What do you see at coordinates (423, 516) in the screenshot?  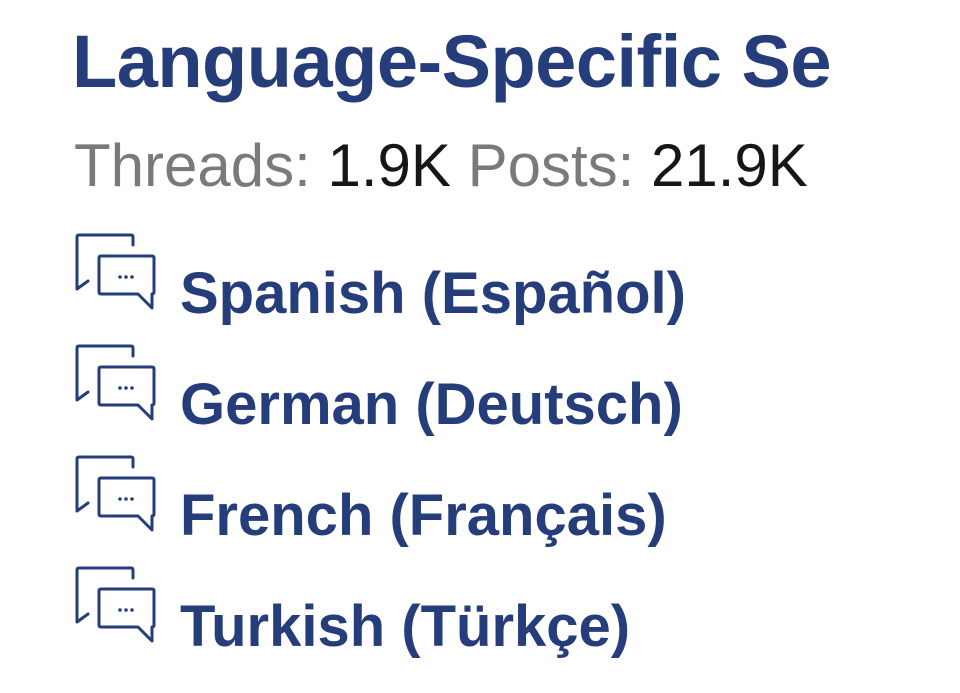 I see `subforum-link-french: French (Français)` at bounding box center [423, 516].